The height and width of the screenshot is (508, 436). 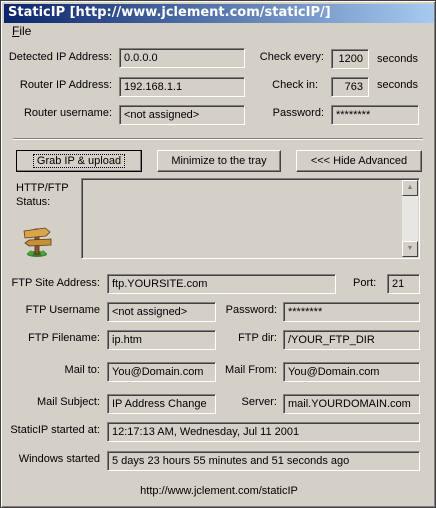 What do you see at coordinates (42, 188) in the screenshot?
I see `http-ftp-label: HTTP/FTP` at bounding box center [42, 188].